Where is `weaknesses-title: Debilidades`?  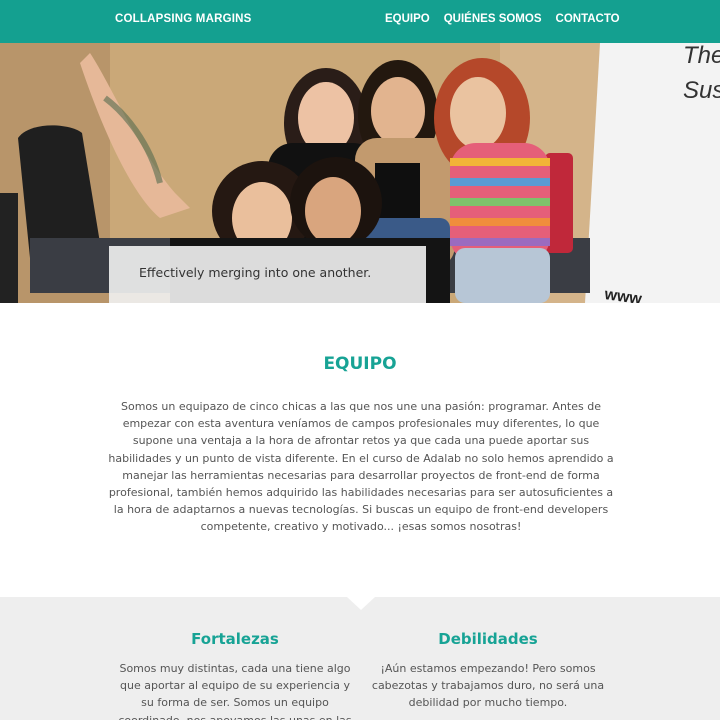
weaknesses-title: Debilidades is located at coordinates (488, 639).